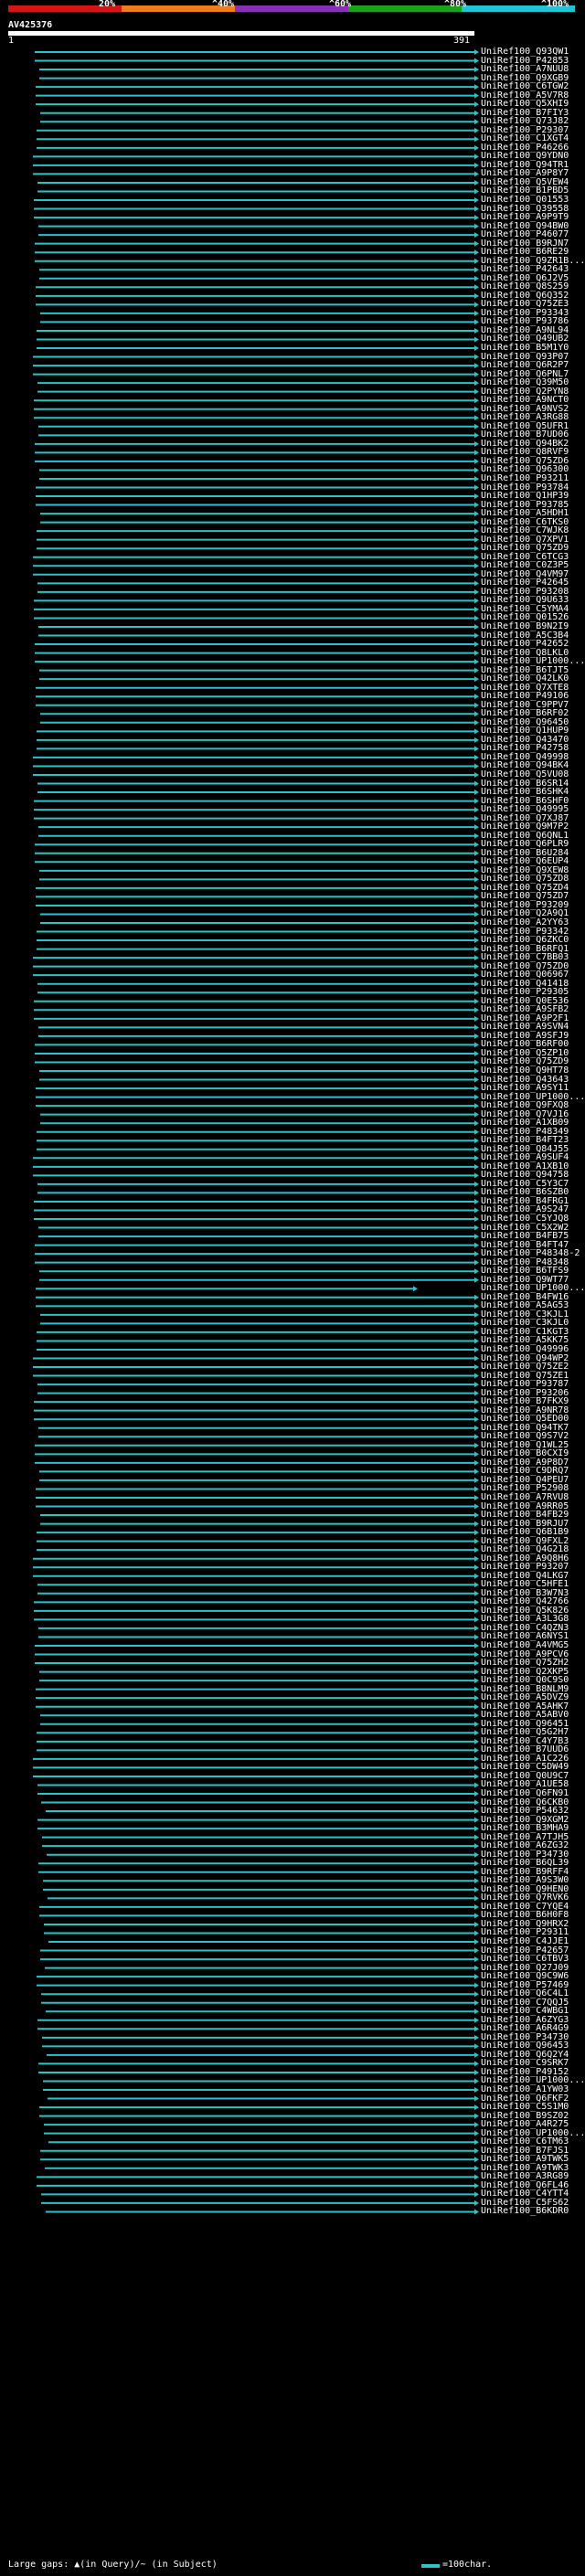 This screenshot has height=2576, width=585. Describe the element at coordinates (431, 2566) in the screenshot. I see `legend-scale-line` at that location.